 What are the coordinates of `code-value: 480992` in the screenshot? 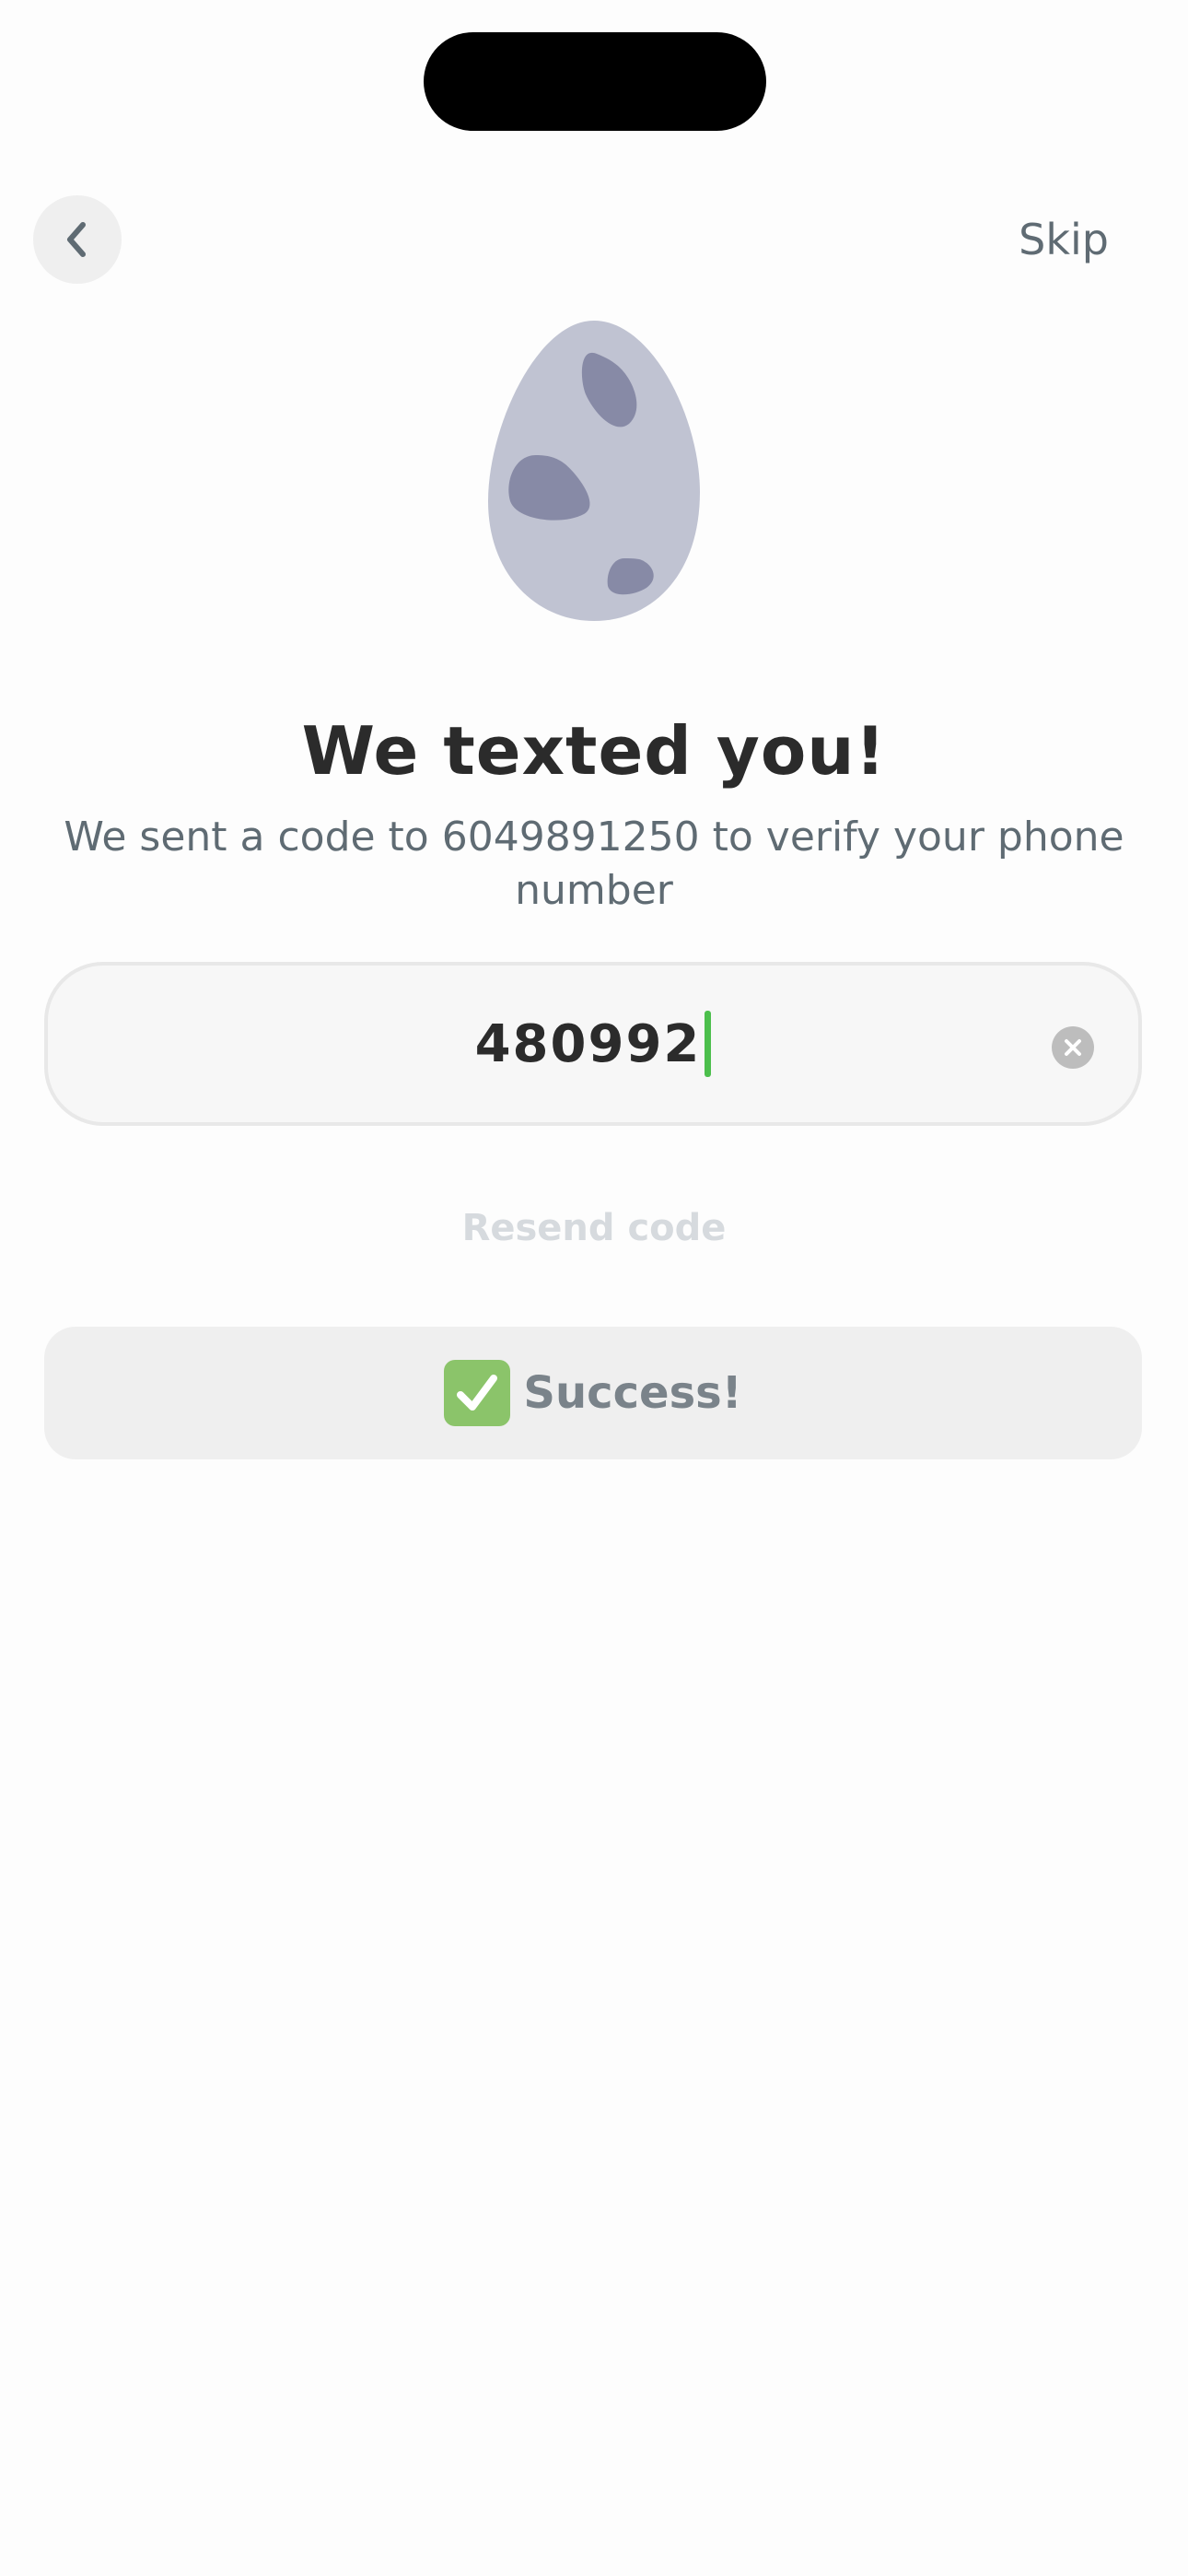 It's located at (588, 1043).